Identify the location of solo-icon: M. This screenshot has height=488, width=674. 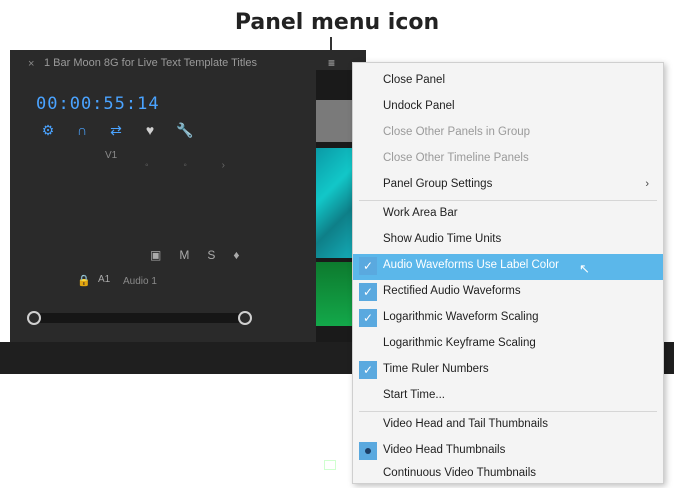
(193, 255).